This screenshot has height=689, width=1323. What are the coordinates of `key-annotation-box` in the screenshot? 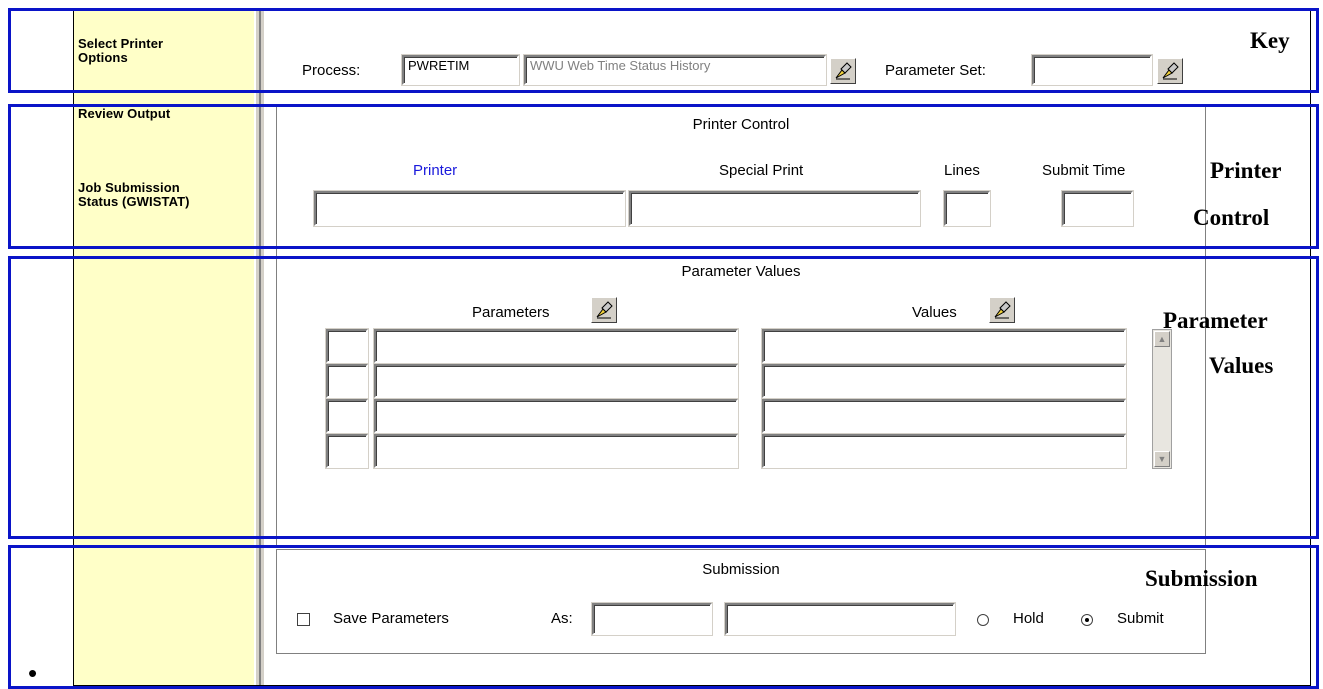 It's located at (663, 50).